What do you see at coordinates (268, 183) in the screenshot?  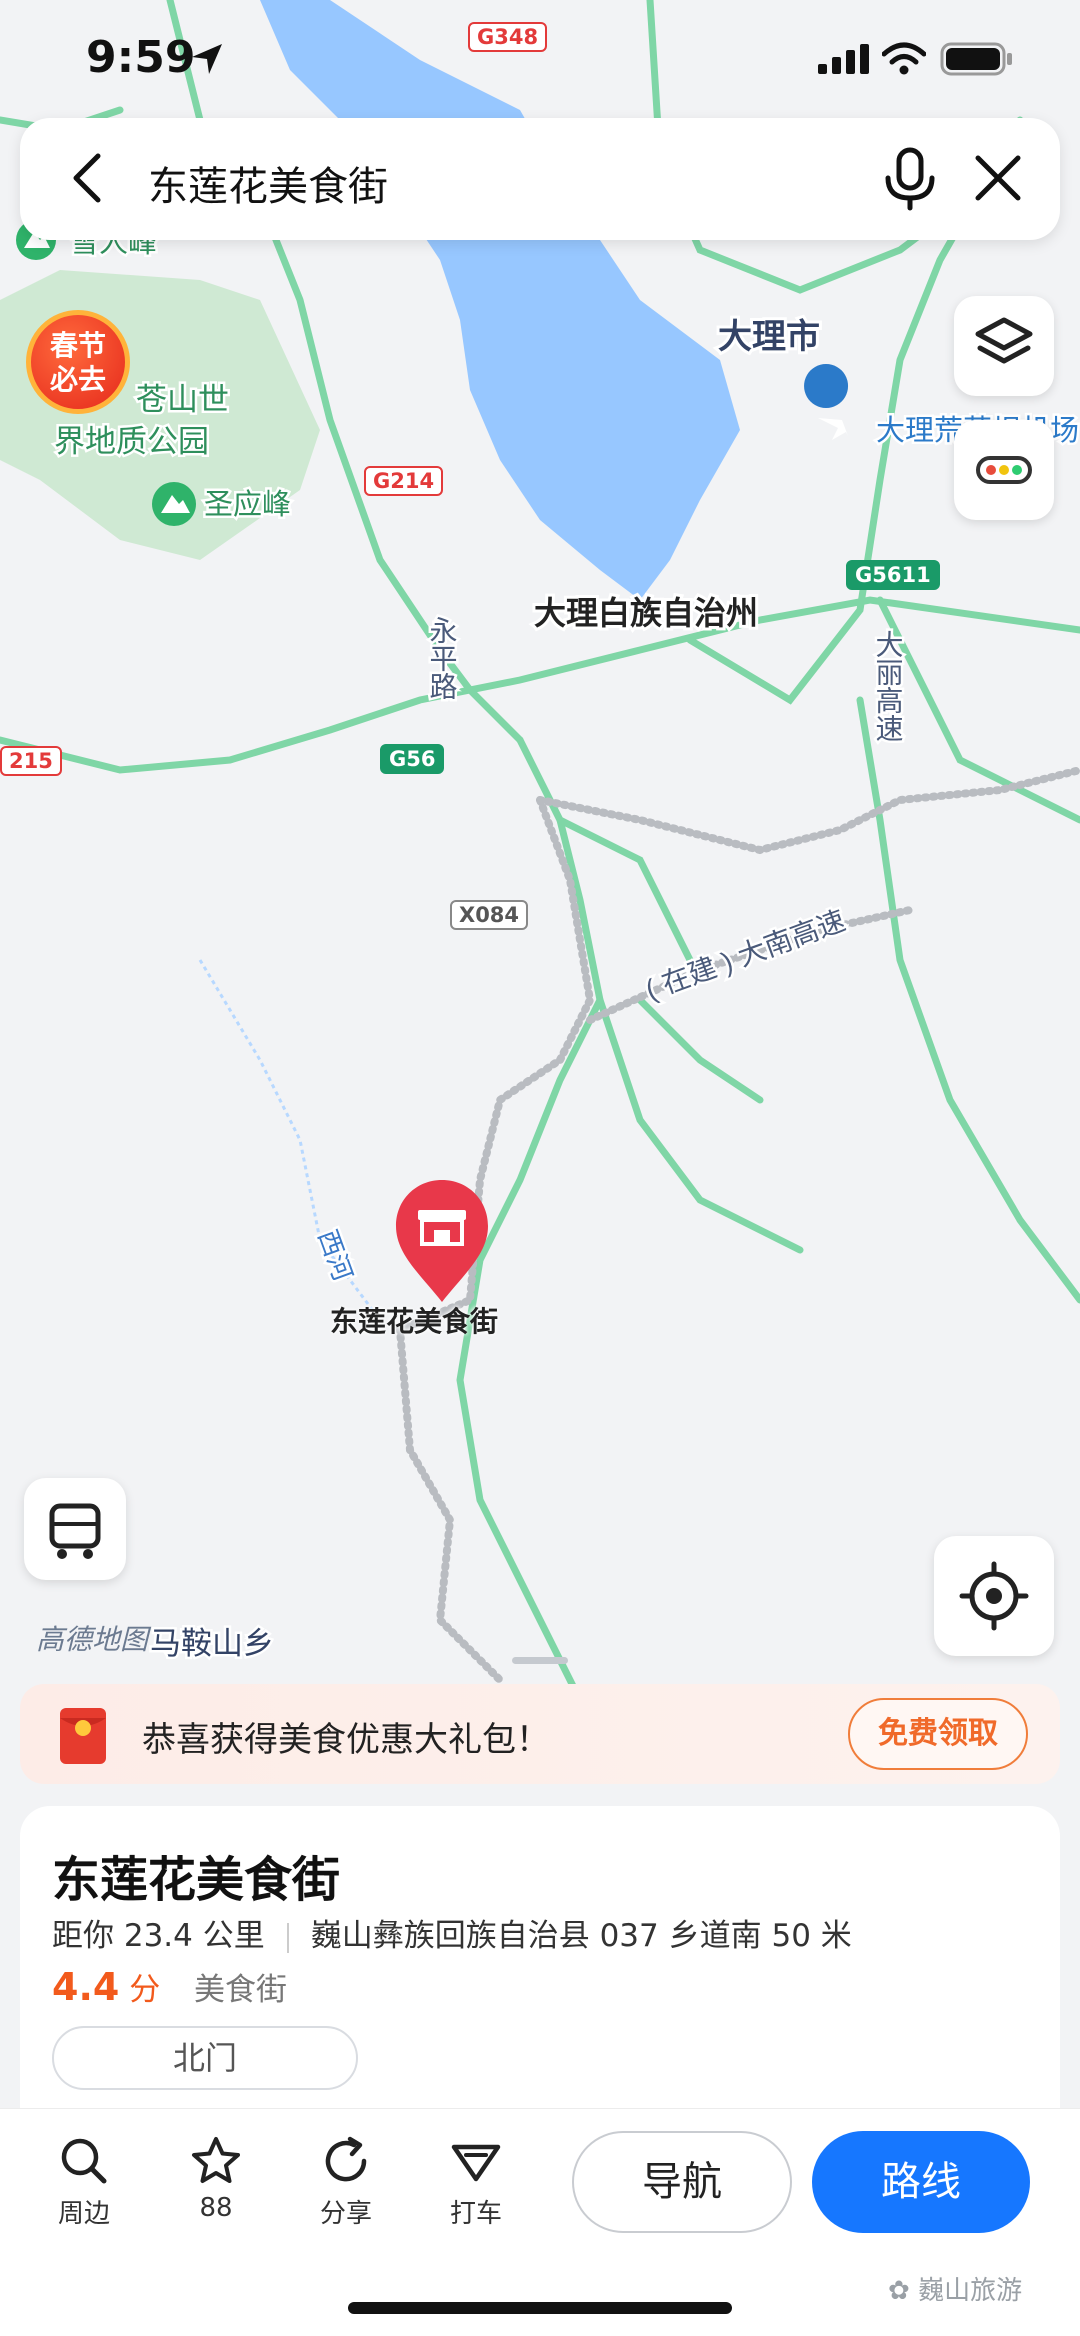 I see `search-query: 东莲花美食街` at bounding box center [268, 183].